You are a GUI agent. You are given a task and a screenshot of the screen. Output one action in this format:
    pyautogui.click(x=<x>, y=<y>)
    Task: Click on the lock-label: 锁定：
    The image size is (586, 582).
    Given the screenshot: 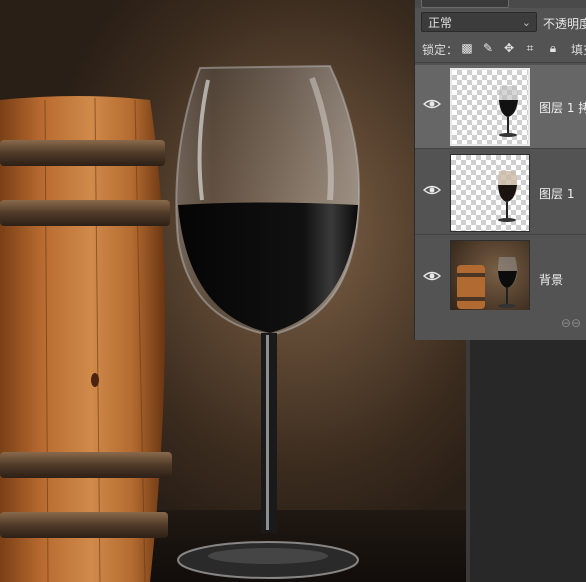 What is the action you would take?
    pyautogui.click(x=440, y=50)
    